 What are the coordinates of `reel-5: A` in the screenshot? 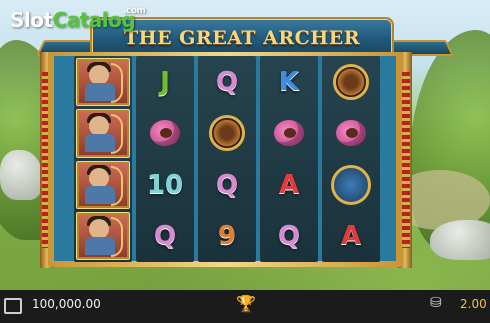 It's located at (351, 159).